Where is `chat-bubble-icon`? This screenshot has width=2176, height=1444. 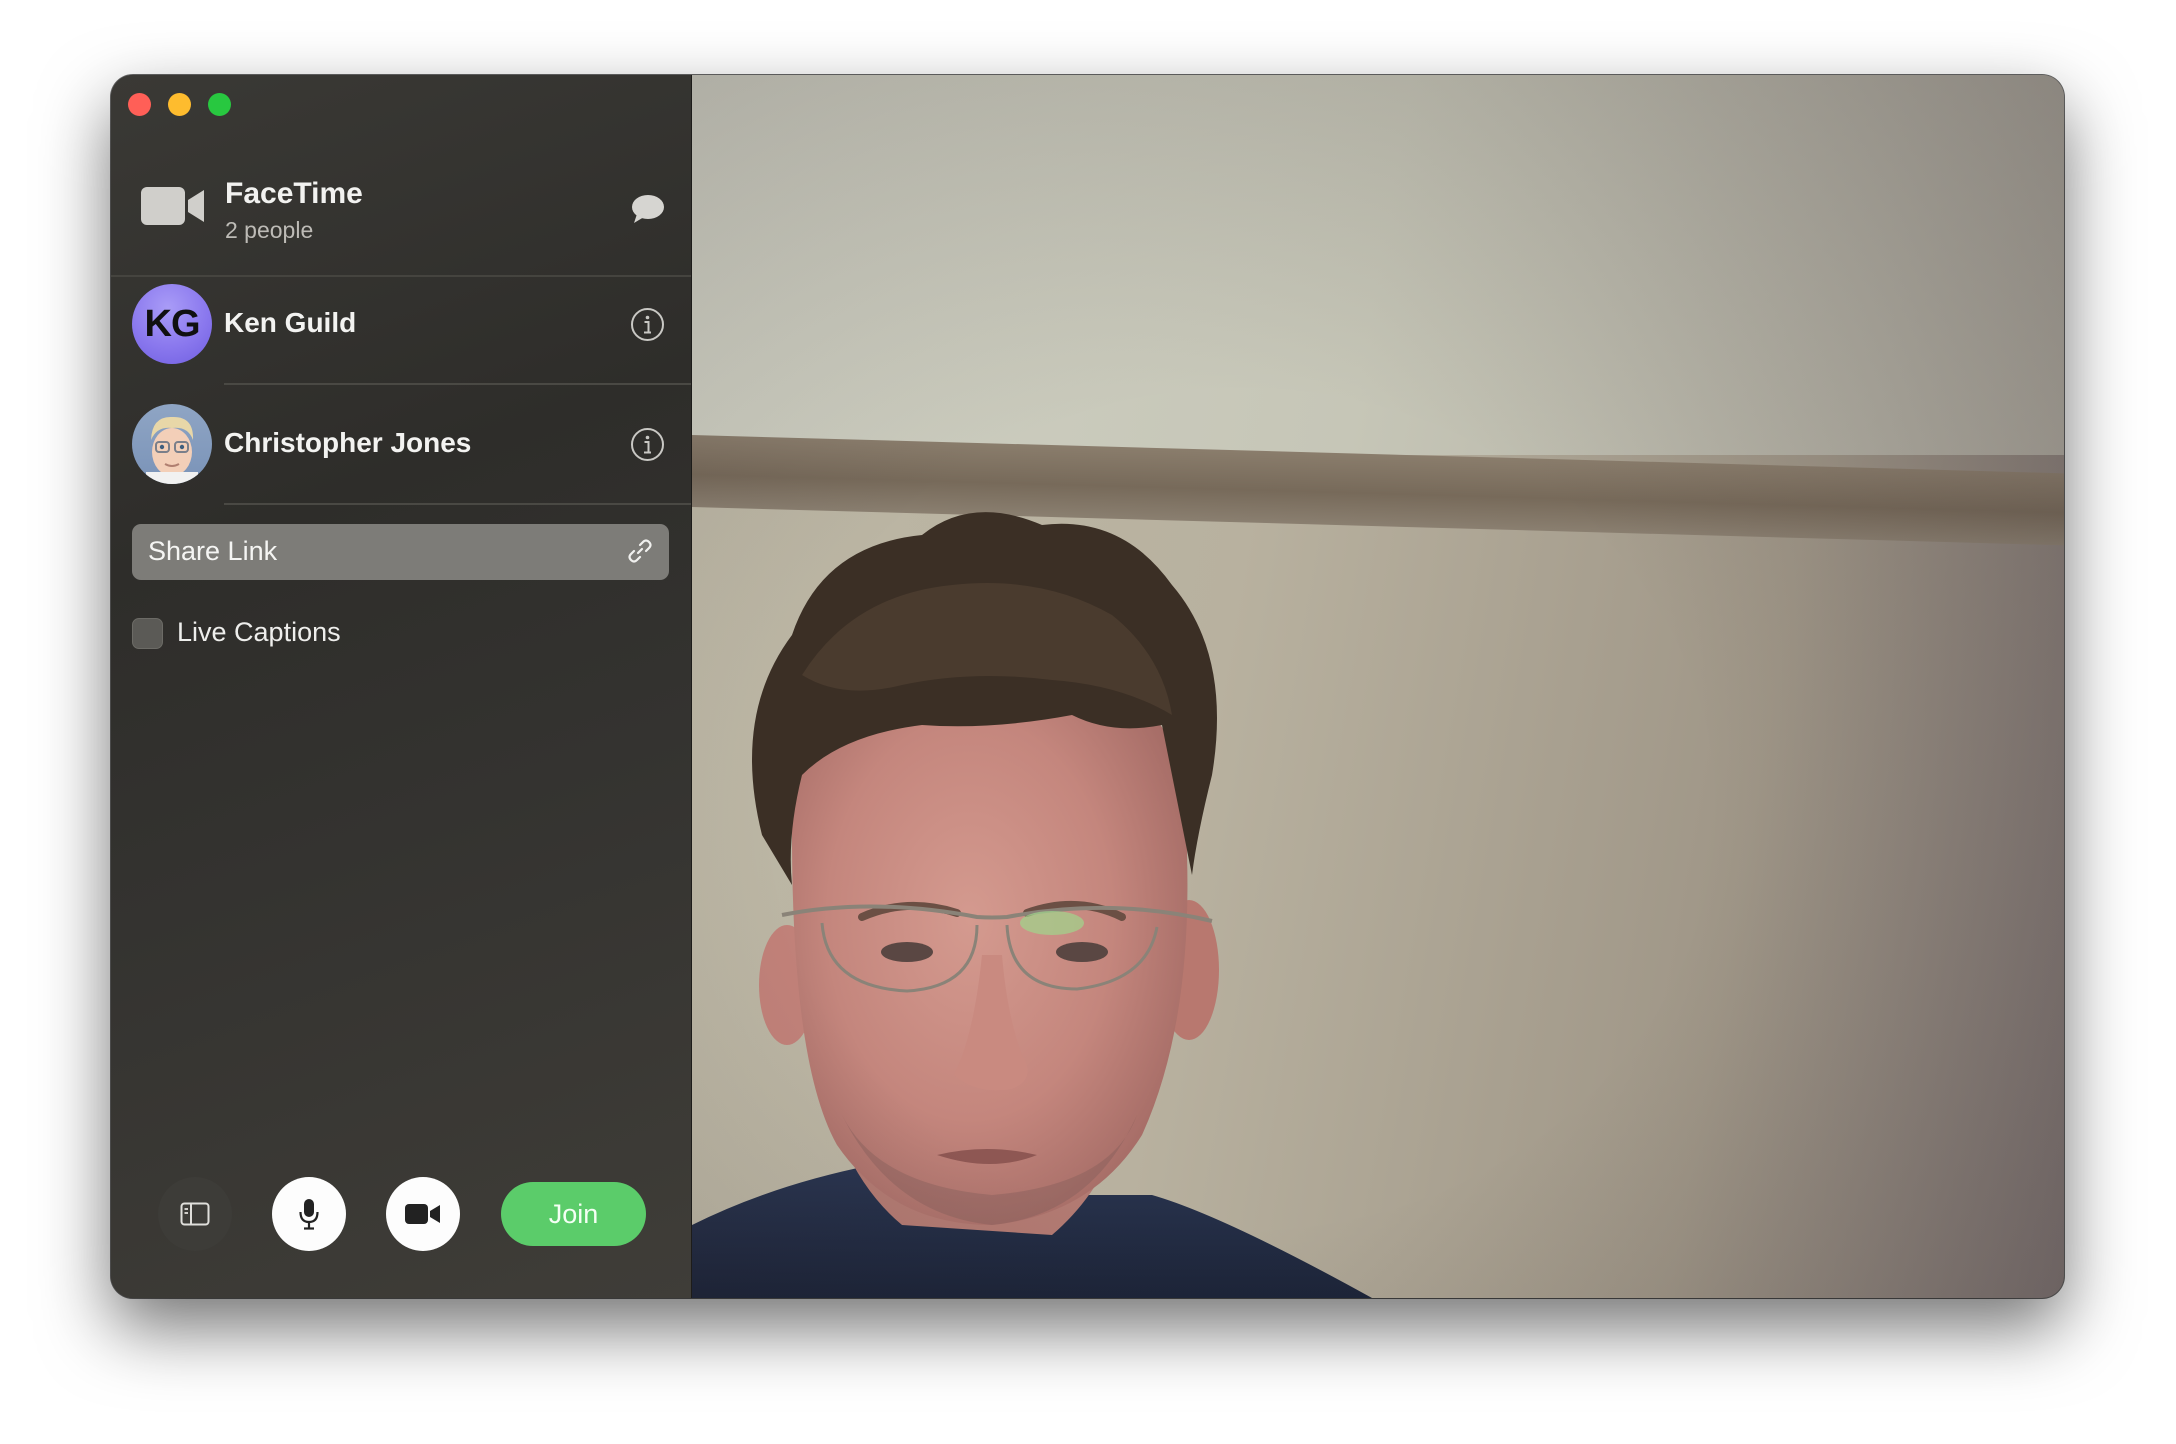 chat-bubble-icon is located at coordinates (648, 209).